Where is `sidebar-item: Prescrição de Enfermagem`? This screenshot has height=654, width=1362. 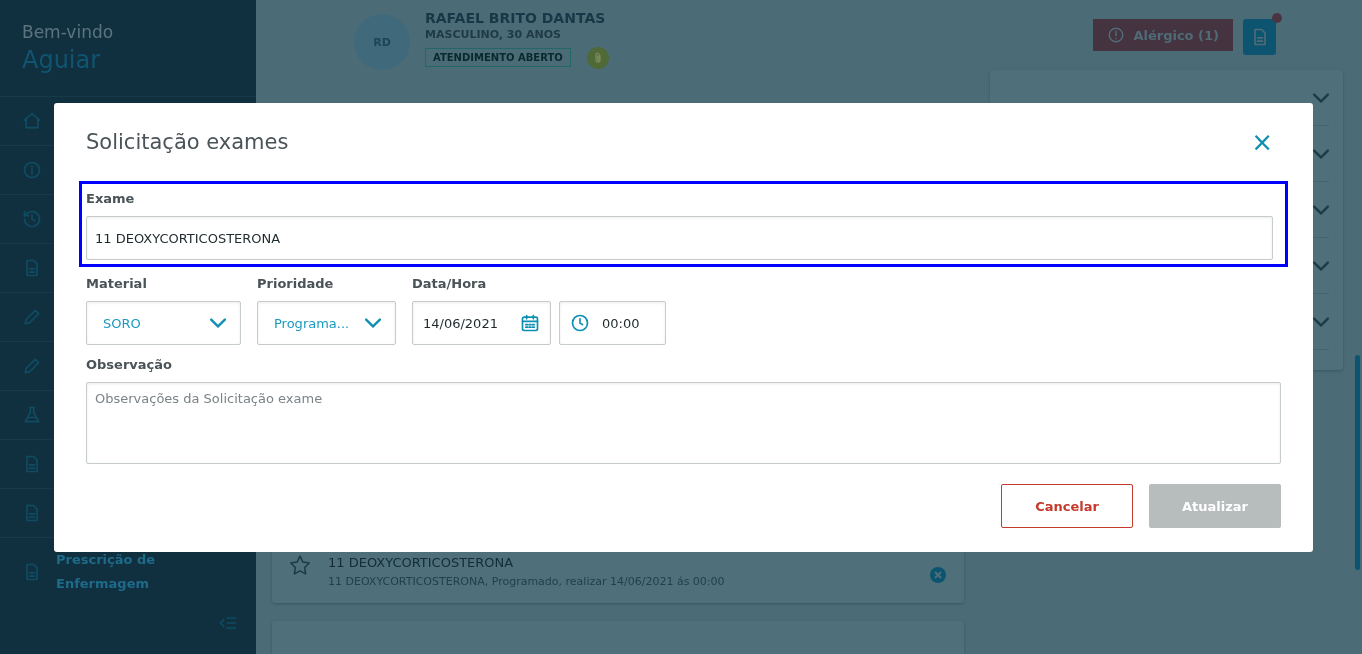 sidebar-item: Prescrição de Enfermagem is located at coordinates (111, 571).